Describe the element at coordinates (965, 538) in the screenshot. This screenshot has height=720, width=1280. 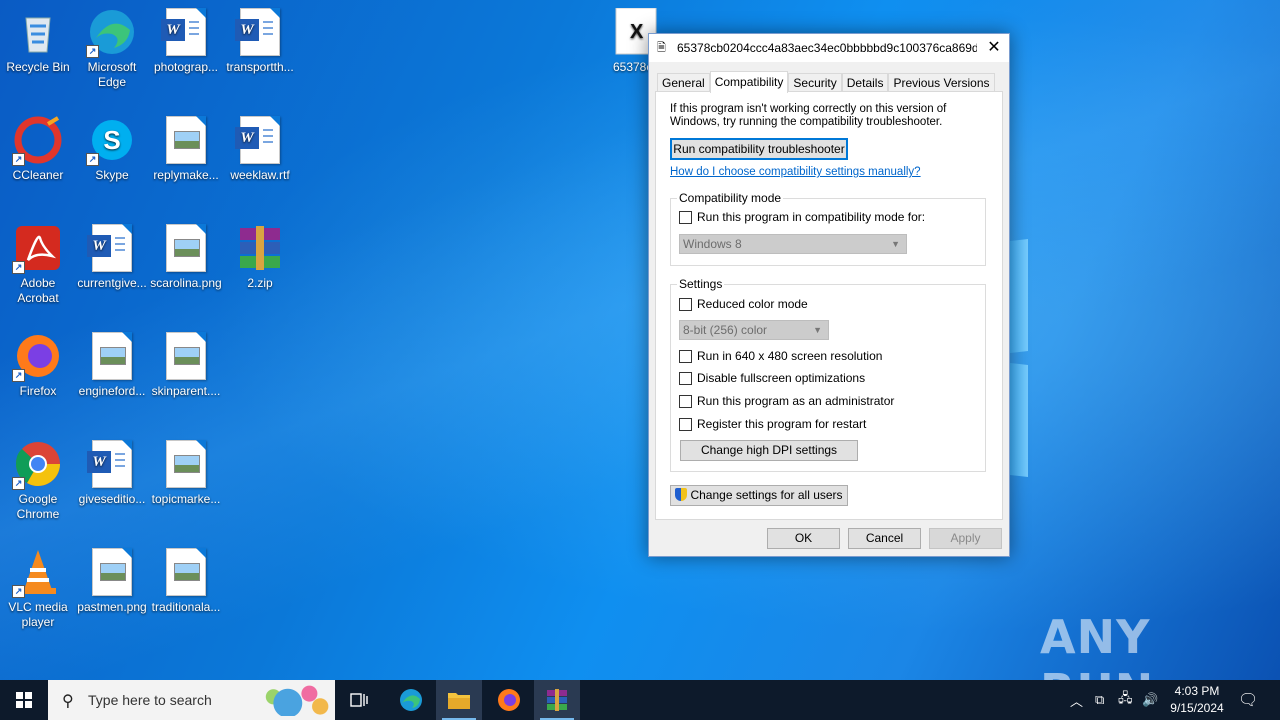
I see `apply-button: Apply` at that location.